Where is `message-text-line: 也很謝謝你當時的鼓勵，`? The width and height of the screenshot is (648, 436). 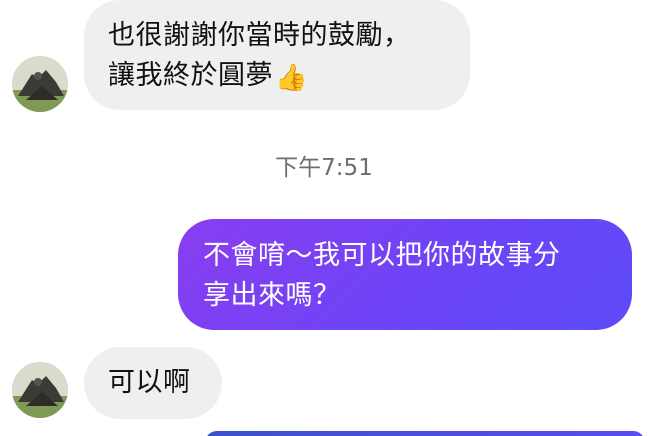
message-text-line: 也很謝謝你當時的鼓勵， is located at coordinates (259, 35).